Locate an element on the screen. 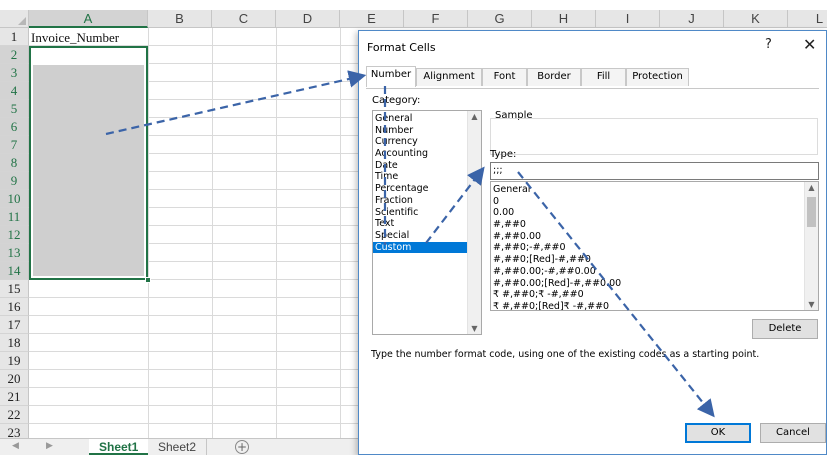 Image resolution: width=827 pixels, height=455 pixels. tab-font: Font is located at coordinates (504, 77).